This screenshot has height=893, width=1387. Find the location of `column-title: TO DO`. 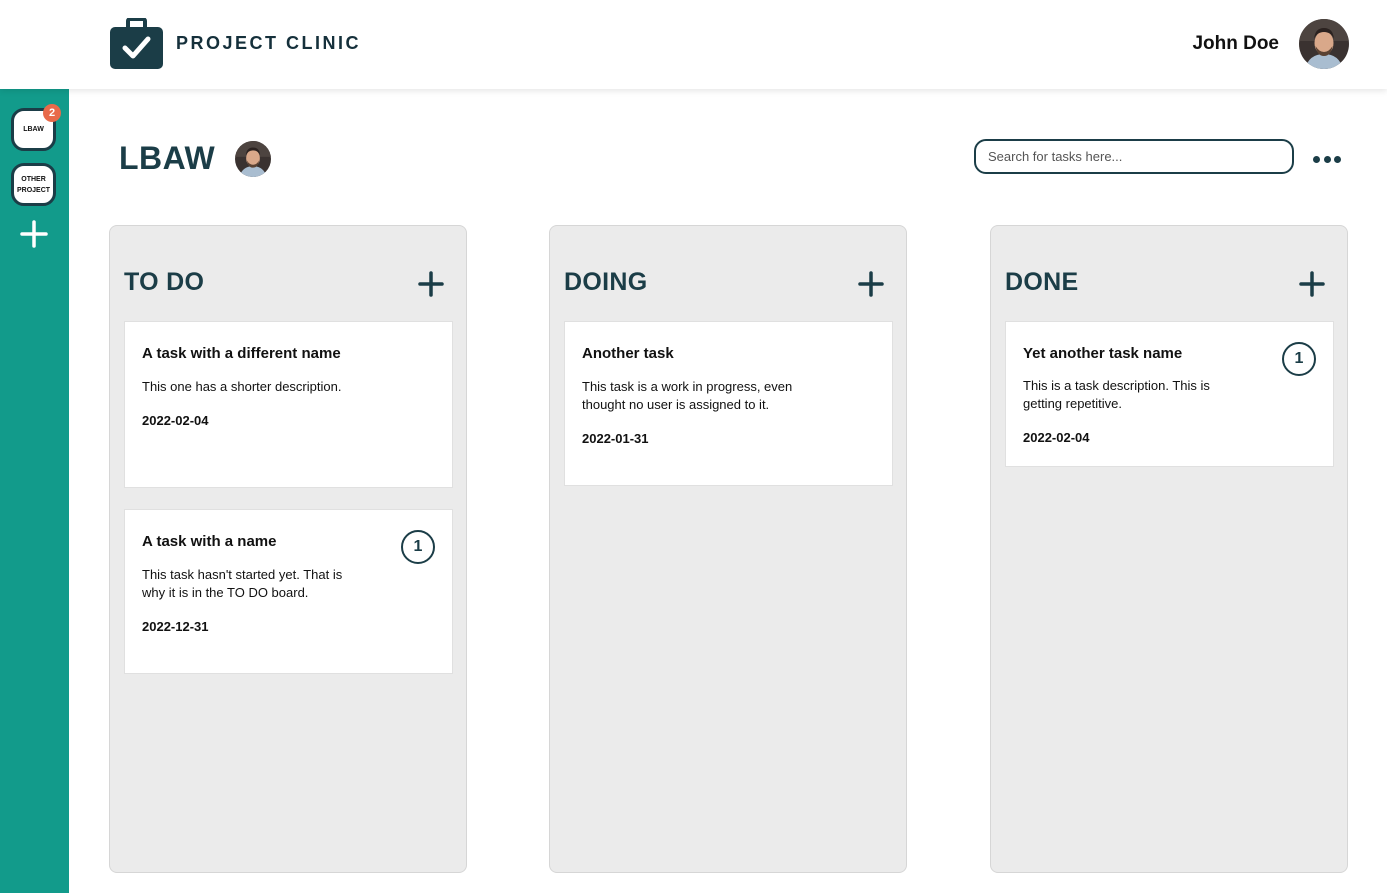

column-title: TO DO is located at coordinates (164, 282).